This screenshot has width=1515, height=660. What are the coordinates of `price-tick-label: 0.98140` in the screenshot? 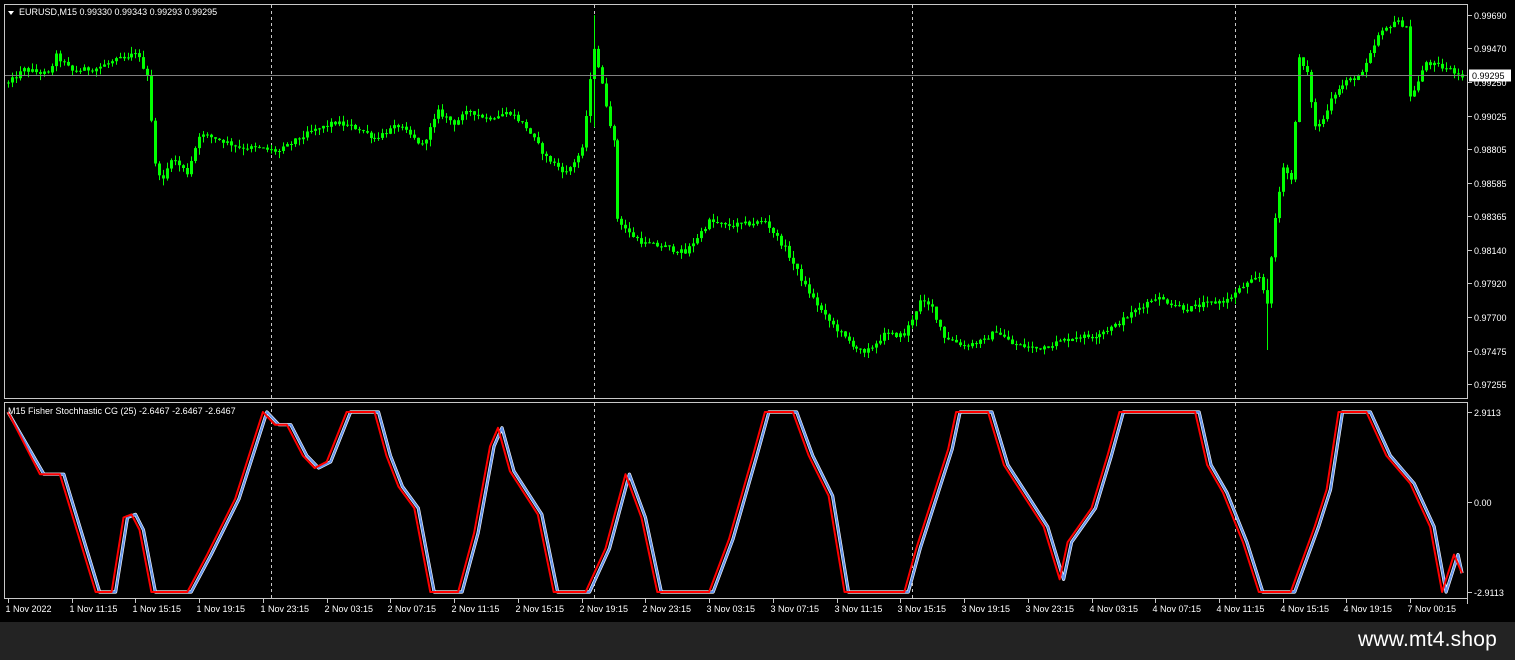 It's located at (1490, 251).